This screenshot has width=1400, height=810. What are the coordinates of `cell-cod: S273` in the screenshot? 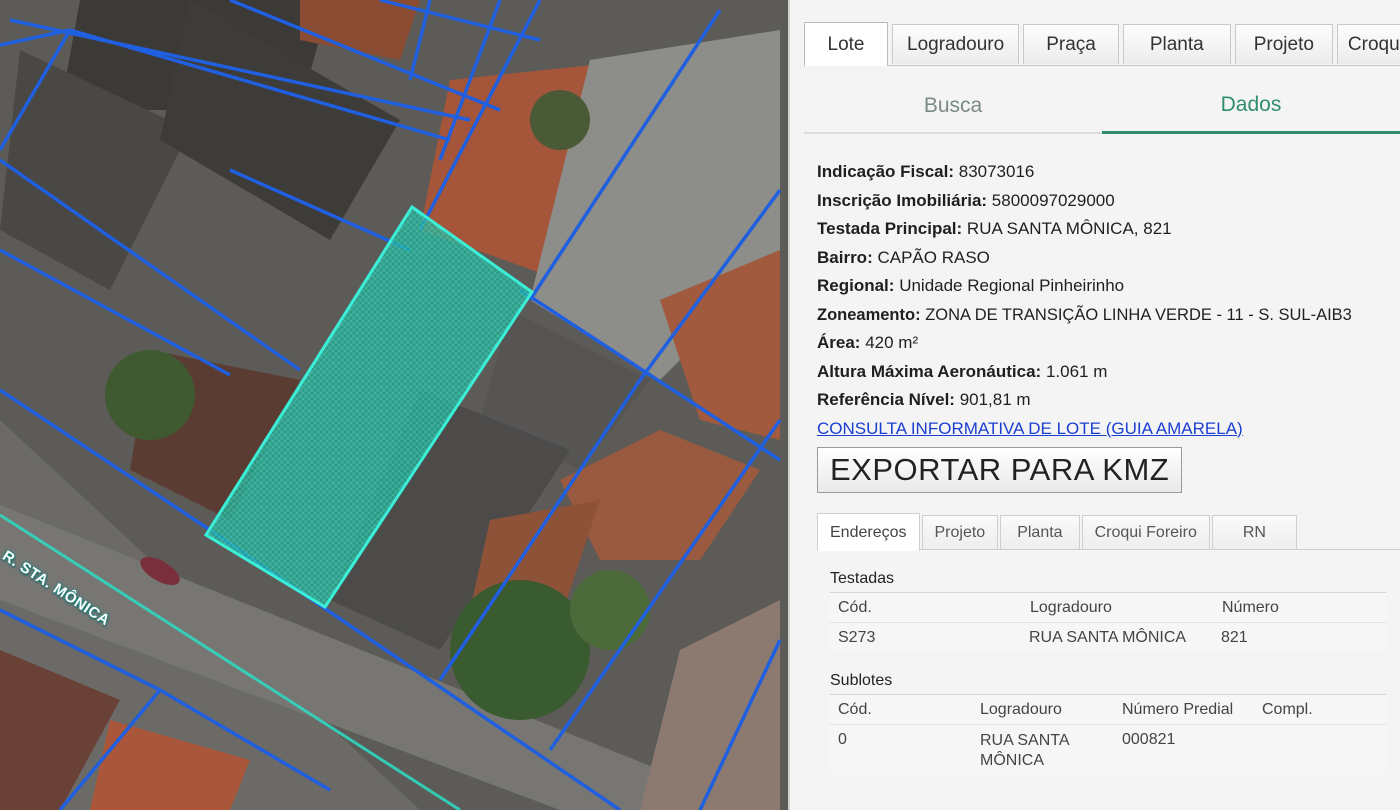 It's located at (857, 637).